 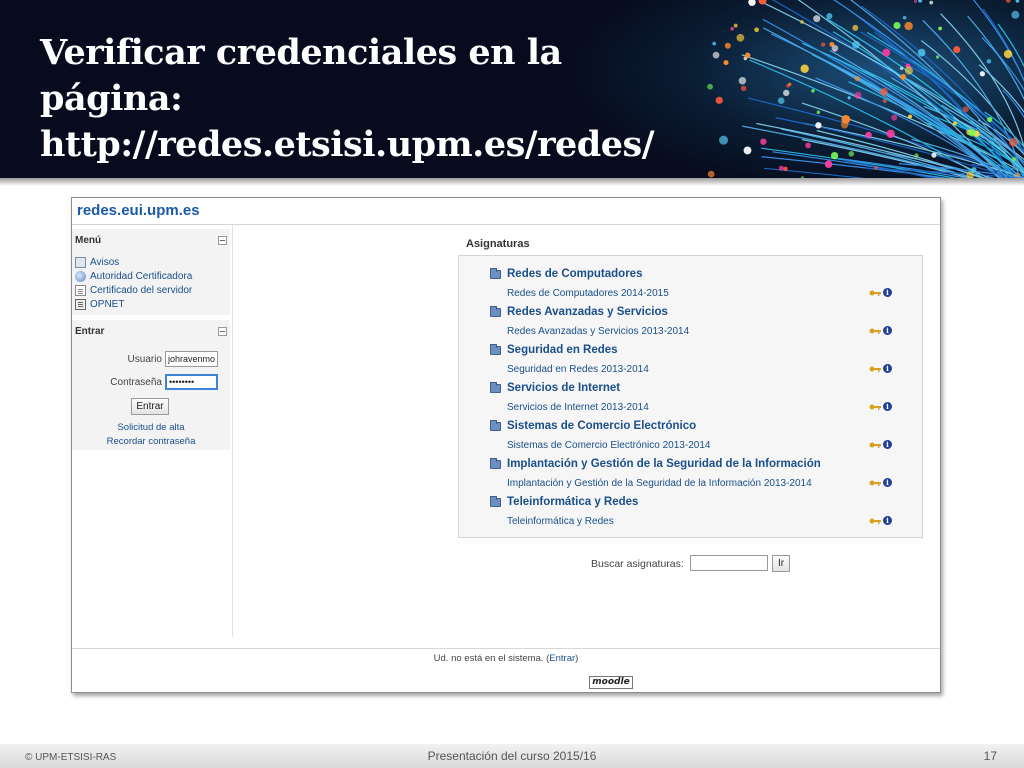 What do you see at coordinates (574, 274) in the screenshot?
I see `course-category-link: Redes de Computadores` at bounding box center [574, 274].